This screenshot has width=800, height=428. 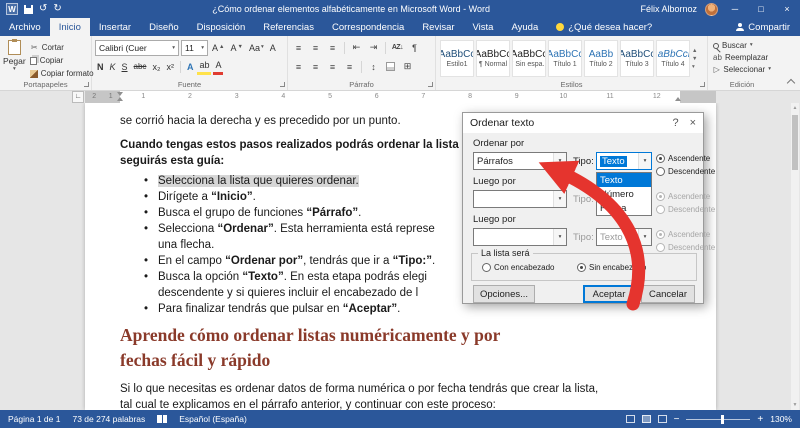 What do you see at coordinates (115, 27) in the screenshot?
I see `tab-insertar: Insertar` at bounding box center [115, 27].